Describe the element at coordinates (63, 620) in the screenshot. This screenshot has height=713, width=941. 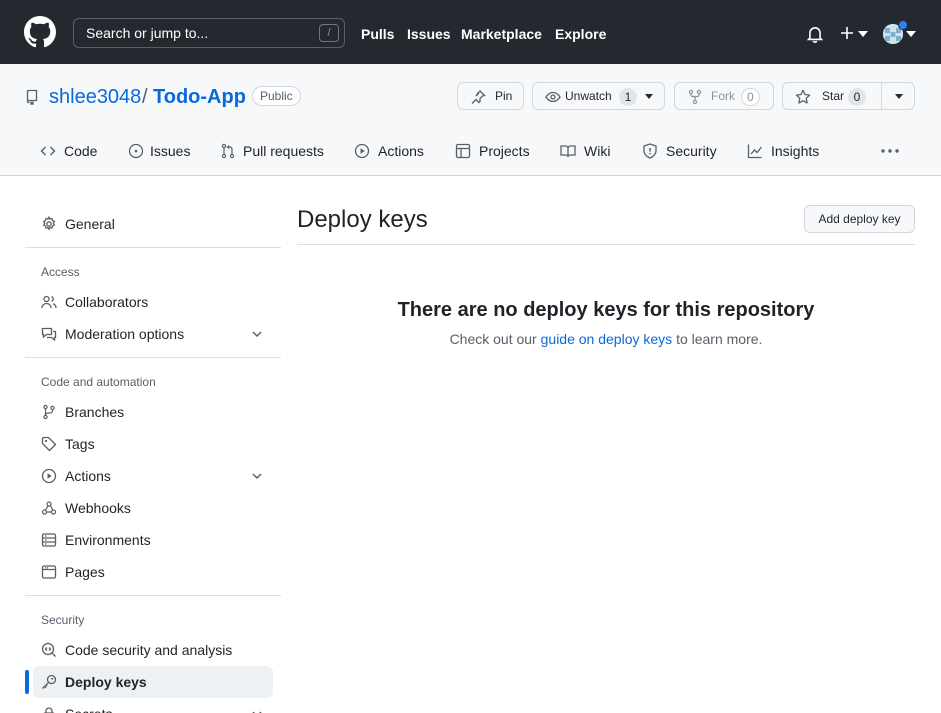
I see `sidebar-heading-security: Security` at that location.